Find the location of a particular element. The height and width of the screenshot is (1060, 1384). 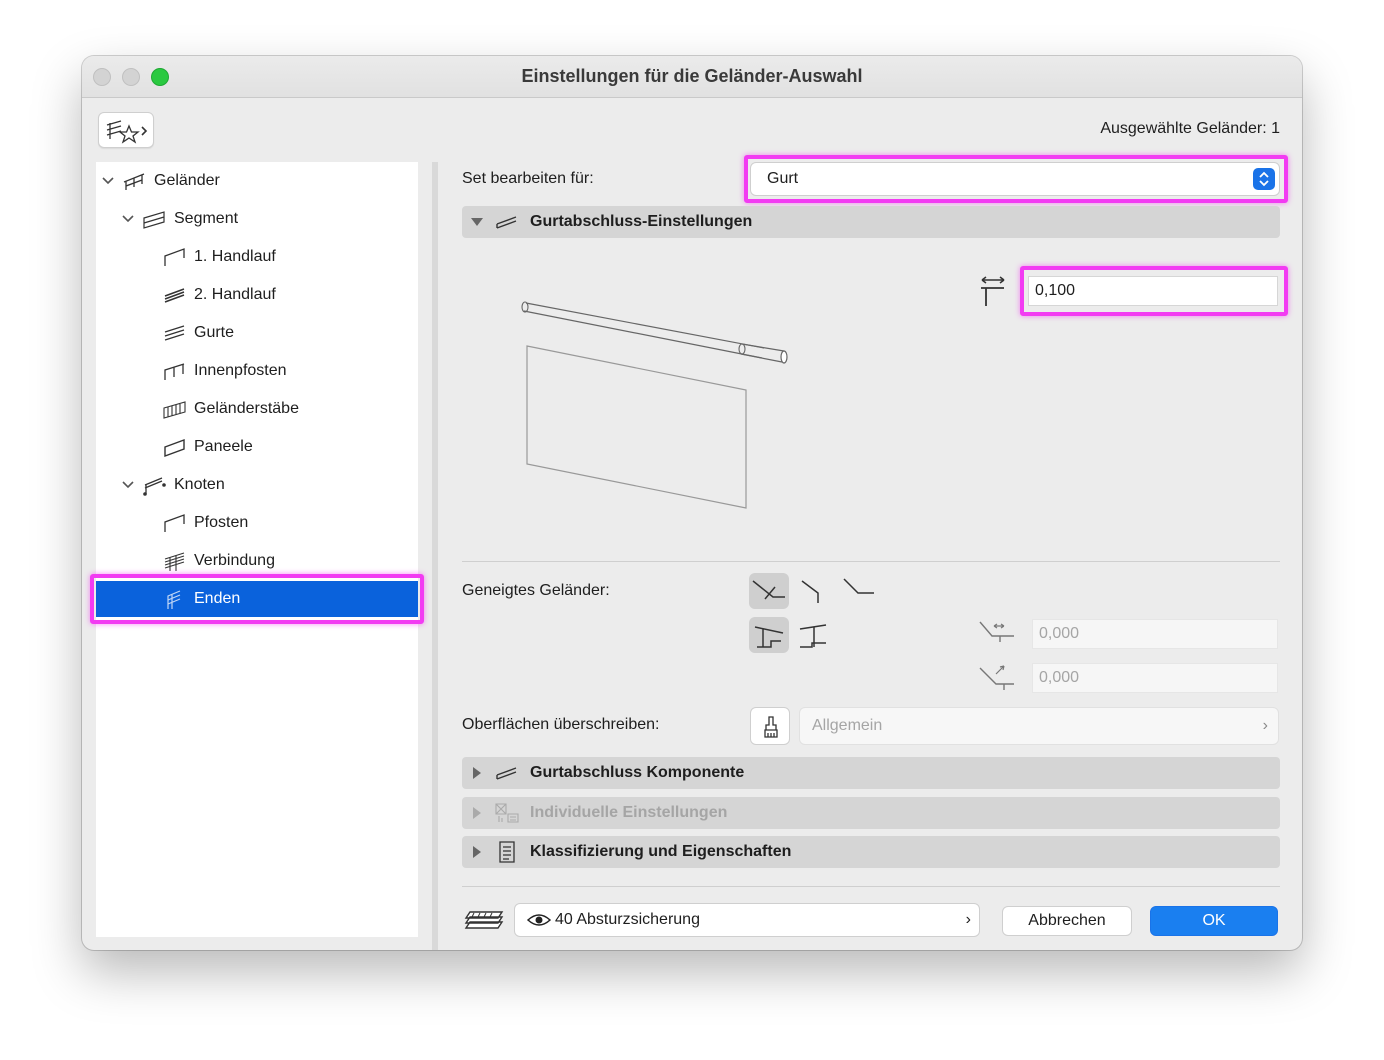

individual-settings-icon is located at coordinates (507, 813).